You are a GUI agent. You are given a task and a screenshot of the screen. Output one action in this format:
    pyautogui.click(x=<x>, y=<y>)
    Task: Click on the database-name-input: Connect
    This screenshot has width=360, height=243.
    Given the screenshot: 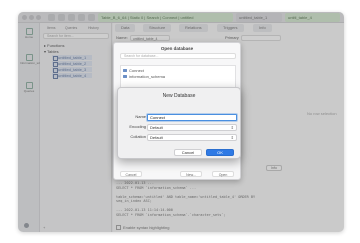 What is the action you would take?
    pyautogui.click(x=192, y=117)
    